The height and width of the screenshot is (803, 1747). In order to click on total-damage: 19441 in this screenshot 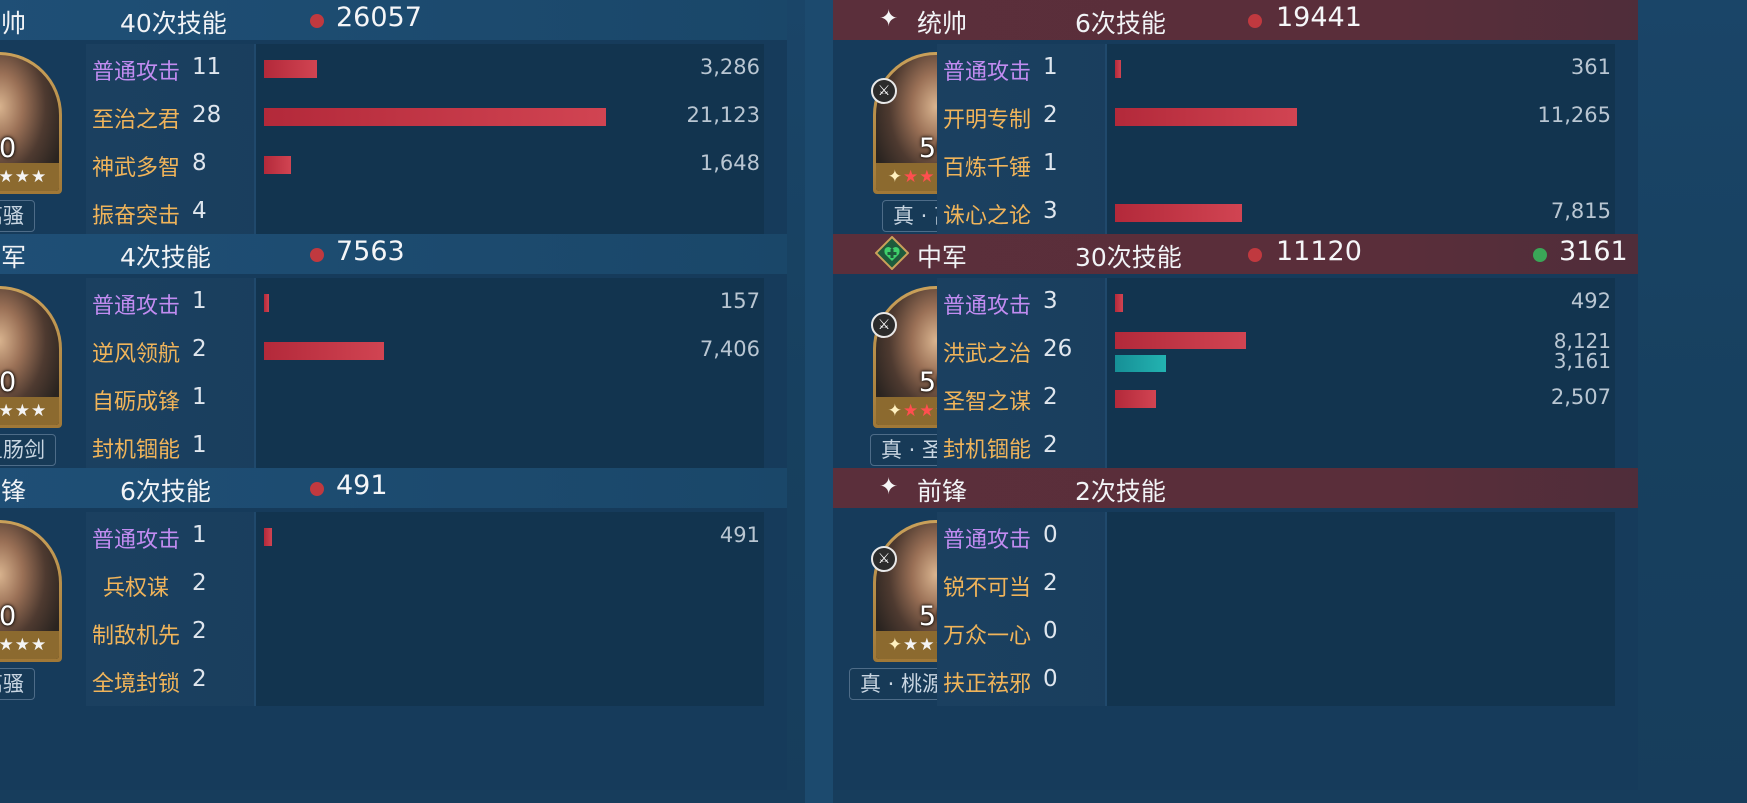, I will do `click(1319, 17)`.